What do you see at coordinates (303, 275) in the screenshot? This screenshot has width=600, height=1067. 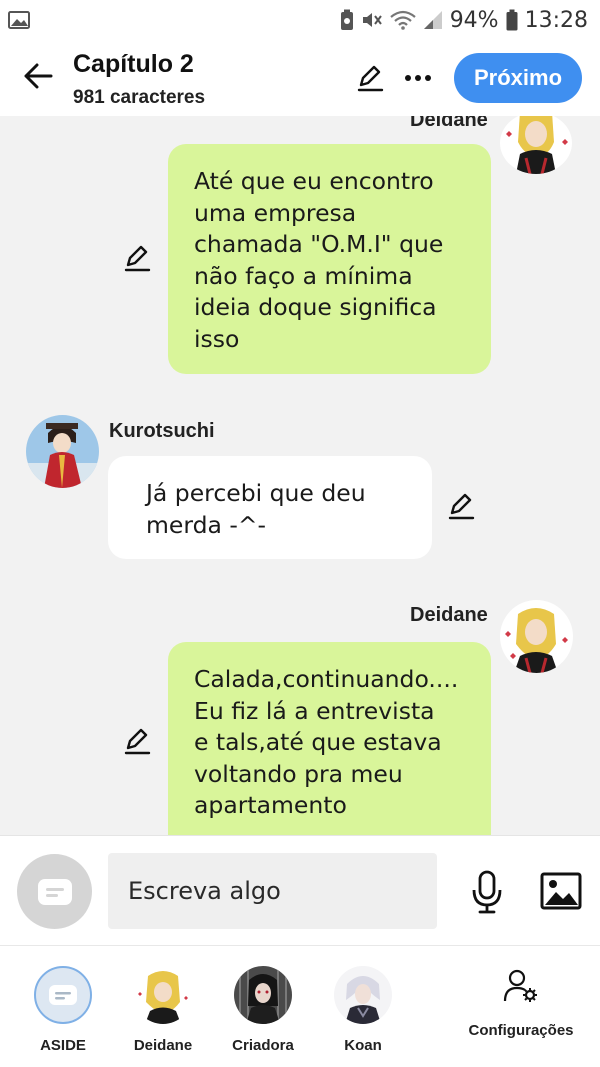 I see `message-line: não faço a mínima` at bounding box center [303, 275].